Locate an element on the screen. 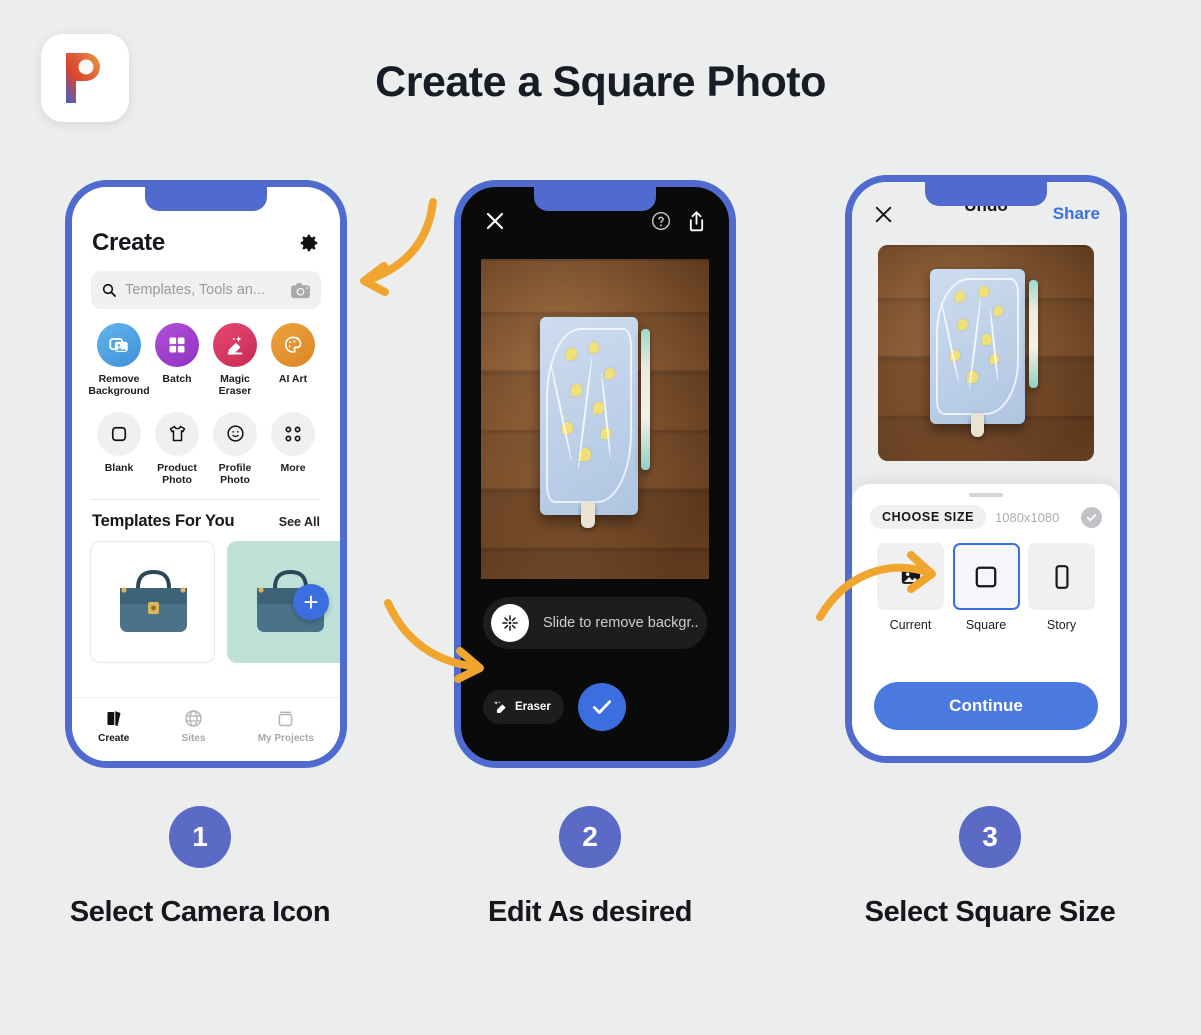 This screenshot has width=1201, height=1035. share-button: Share is located at coordinates (1076, 214).